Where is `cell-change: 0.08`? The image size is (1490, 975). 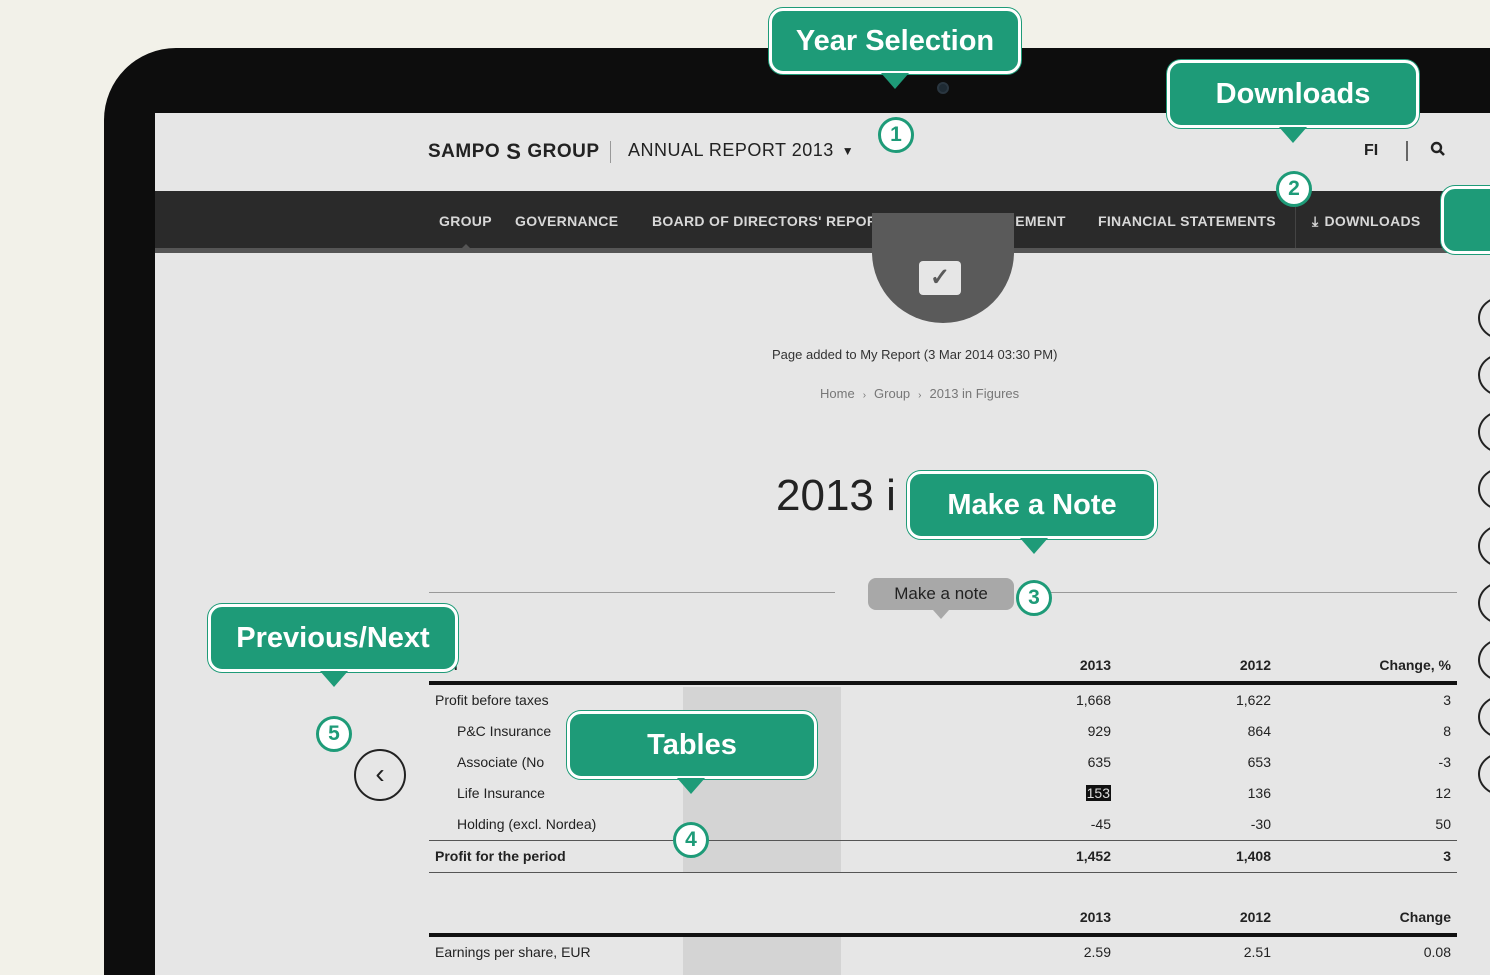 cell-change: 0.08 is located at coordinates (1437, 952).